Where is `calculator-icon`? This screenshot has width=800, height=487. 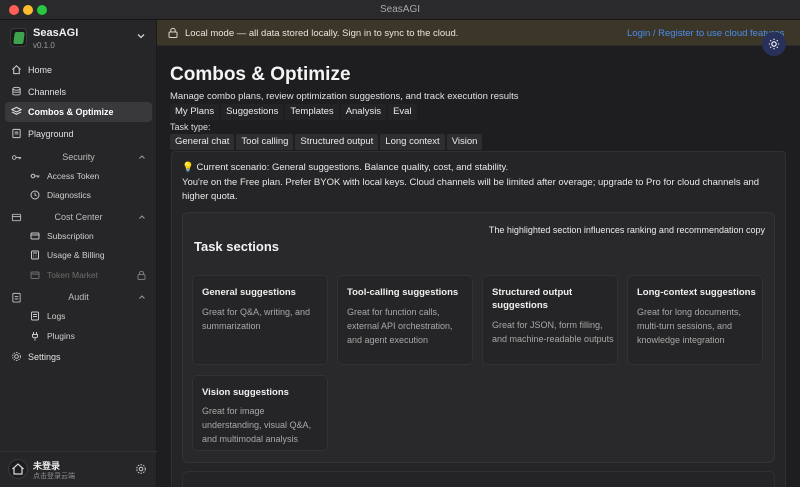
calculator-icon is located at coordinates (35, 255).